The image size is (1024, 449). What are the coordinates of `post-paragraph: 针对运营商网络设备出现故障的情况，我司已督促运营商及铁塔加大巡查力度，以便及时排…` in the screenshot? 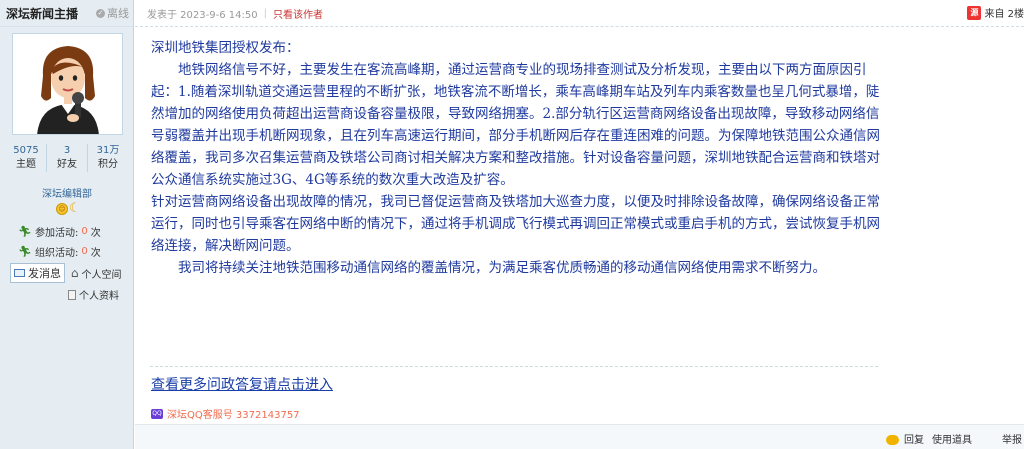 It's located at (515, 224).